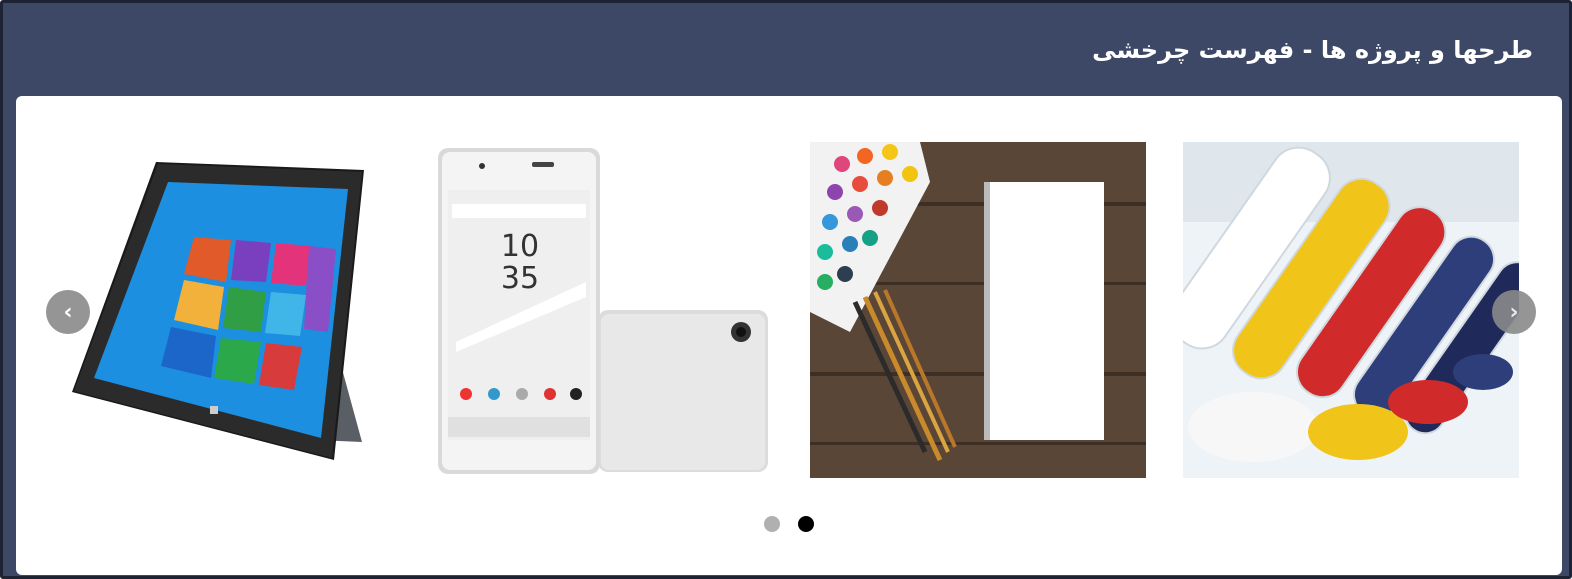  I want to click on chevron-right-icon: ›, so click(1514, 312).